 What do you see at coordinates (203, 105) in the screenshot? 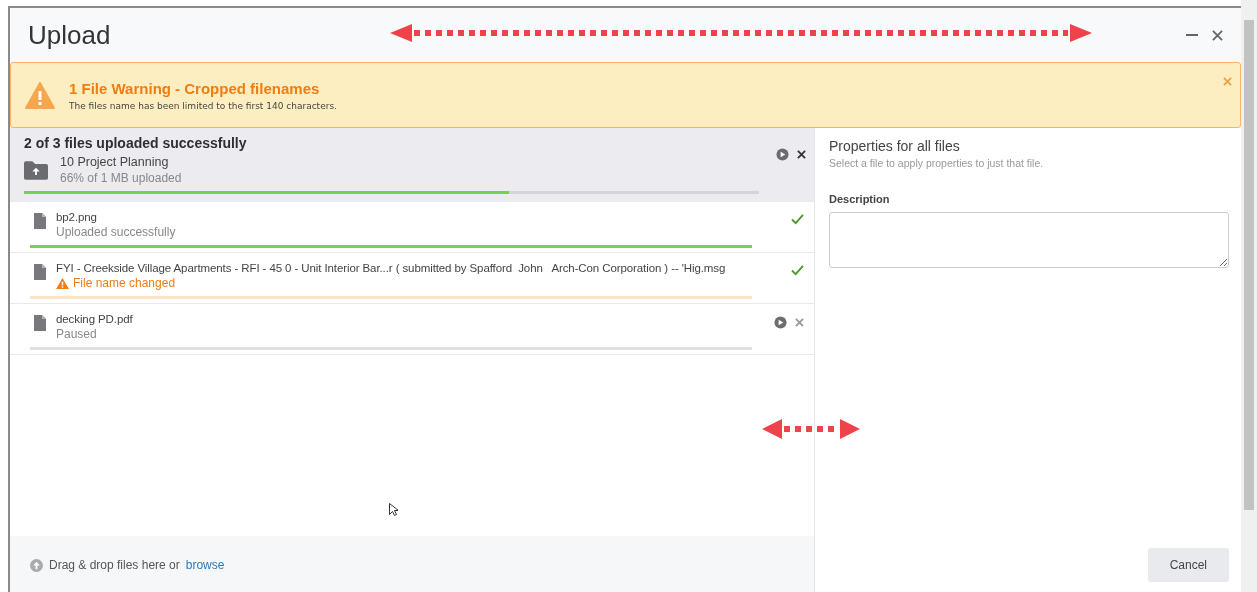
I see `warning-message: The files name has been limited to the first 140 characters.` at bounding box center [203, 105].